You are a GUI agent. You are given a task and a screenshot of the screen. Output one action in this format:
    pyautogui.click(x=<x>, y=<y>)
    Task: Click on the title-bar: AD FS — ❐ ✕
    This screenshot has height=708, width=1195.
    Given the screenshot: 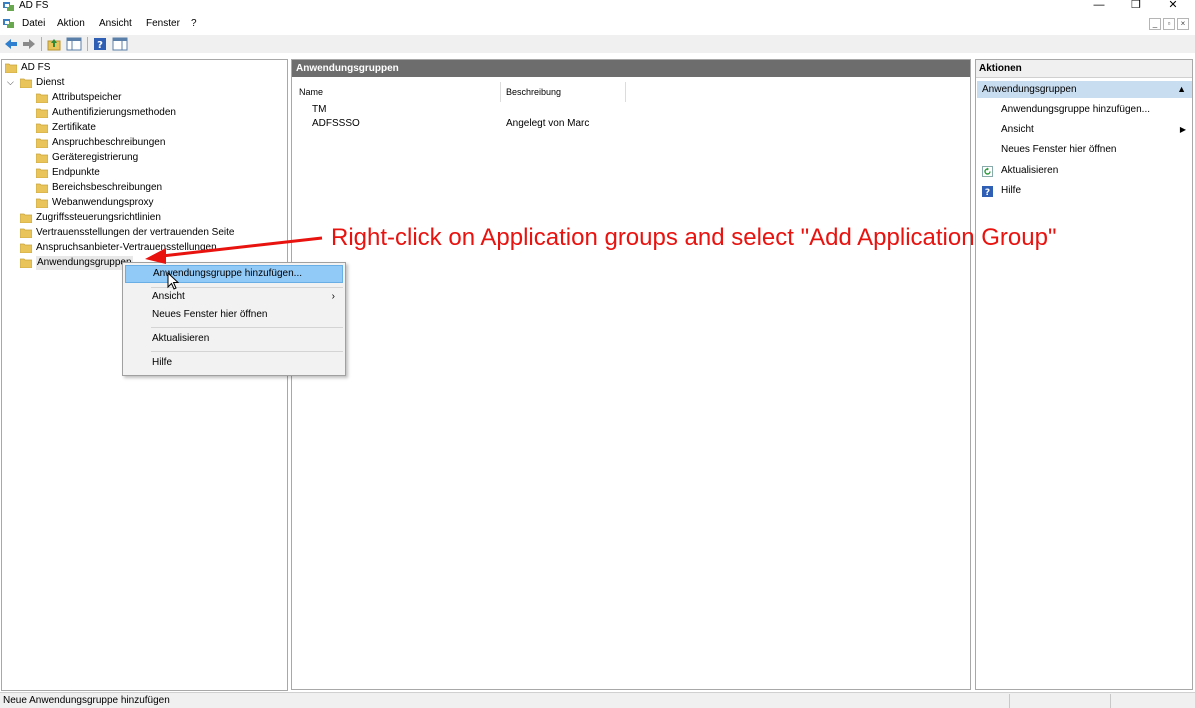 What is the action you would take?
    pyautogui.click(x=597, y=7)
    